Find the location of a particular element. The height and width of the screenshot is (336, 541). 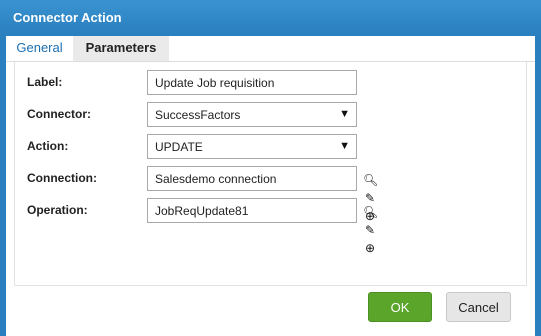

tab-parameters: Parameters is located at coordinates (121, 49).